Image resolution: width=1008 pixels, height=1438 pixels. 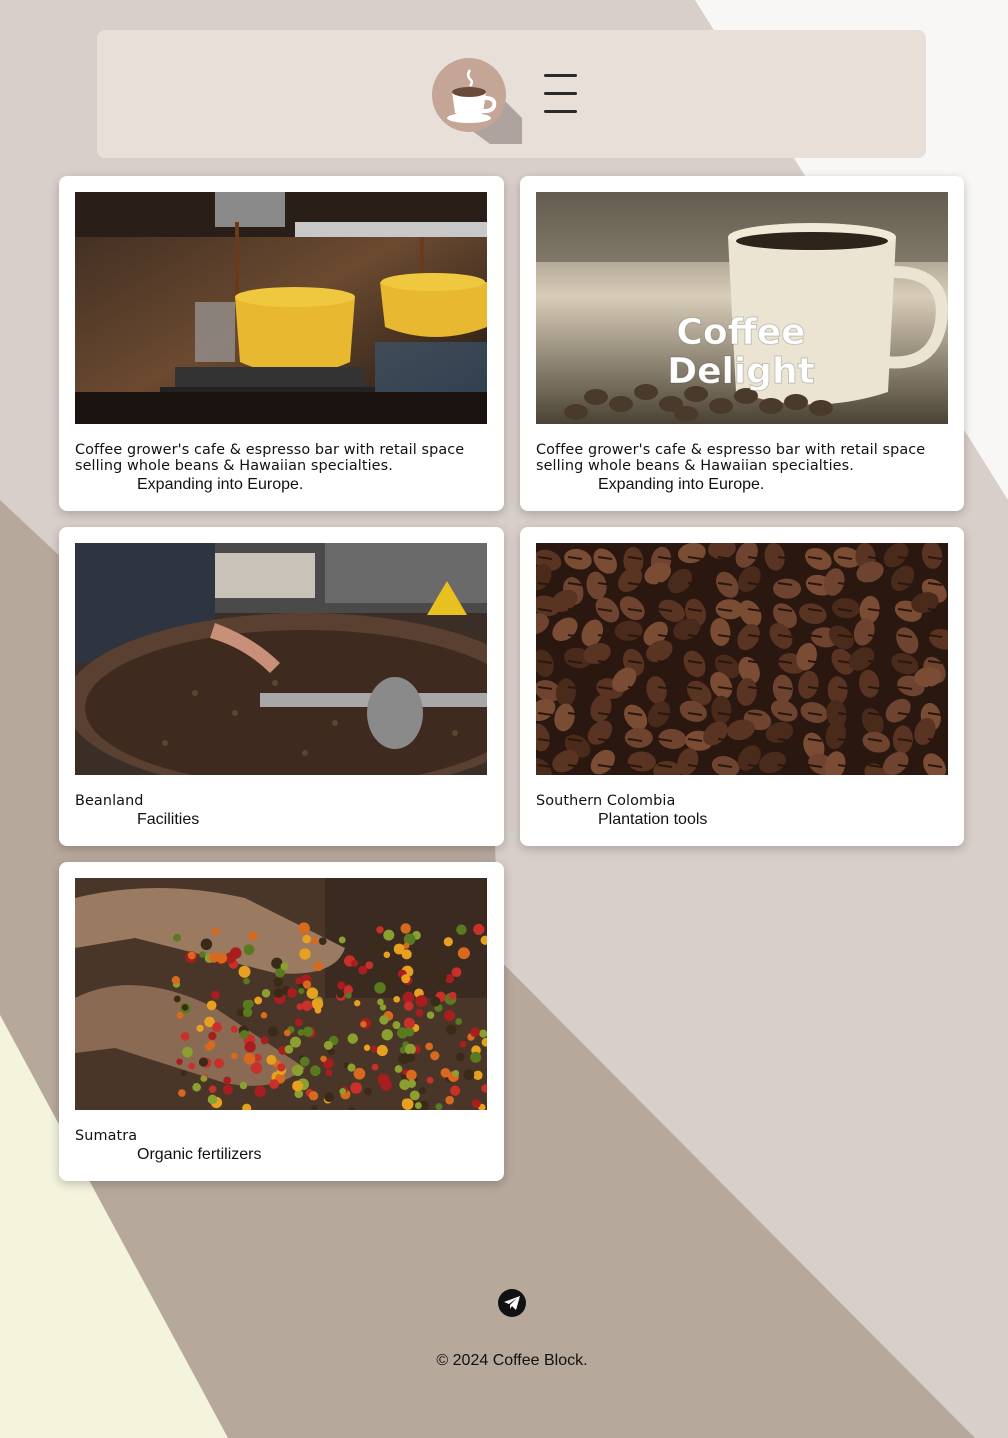 What do you see at coordinates (561, 94) in the screenshot?
I see `hamburger-menu-icon` at bounding box center [561, 94].